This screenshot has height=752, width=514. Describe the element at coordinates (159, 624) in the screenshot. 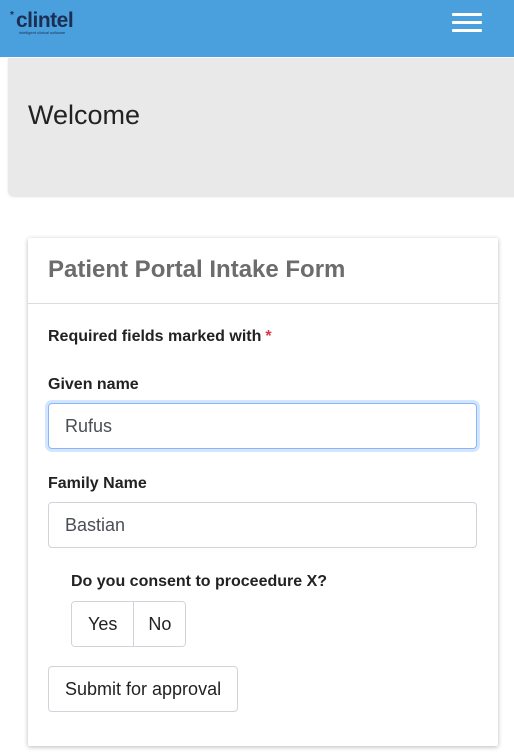

I see `consent-no-button: No` at that location.